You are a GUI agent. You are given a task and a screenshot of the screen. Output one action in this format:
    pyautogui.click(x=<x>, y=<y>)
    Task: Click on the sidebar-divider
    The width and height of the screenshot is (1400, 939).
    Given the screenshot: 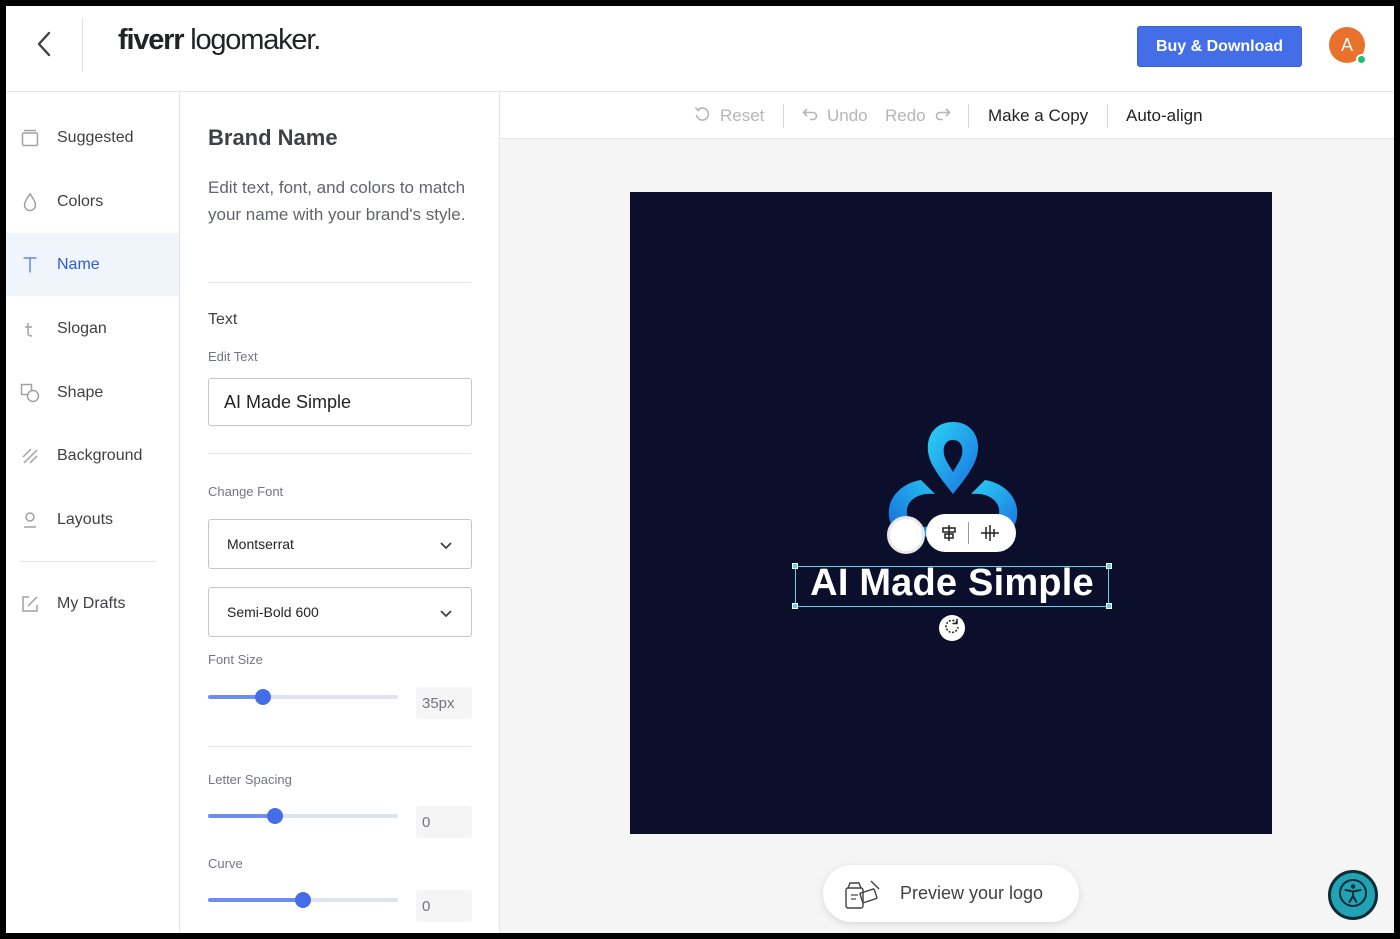 What is the action you would take?
    pyautogui.click(x=88, y=561)
    